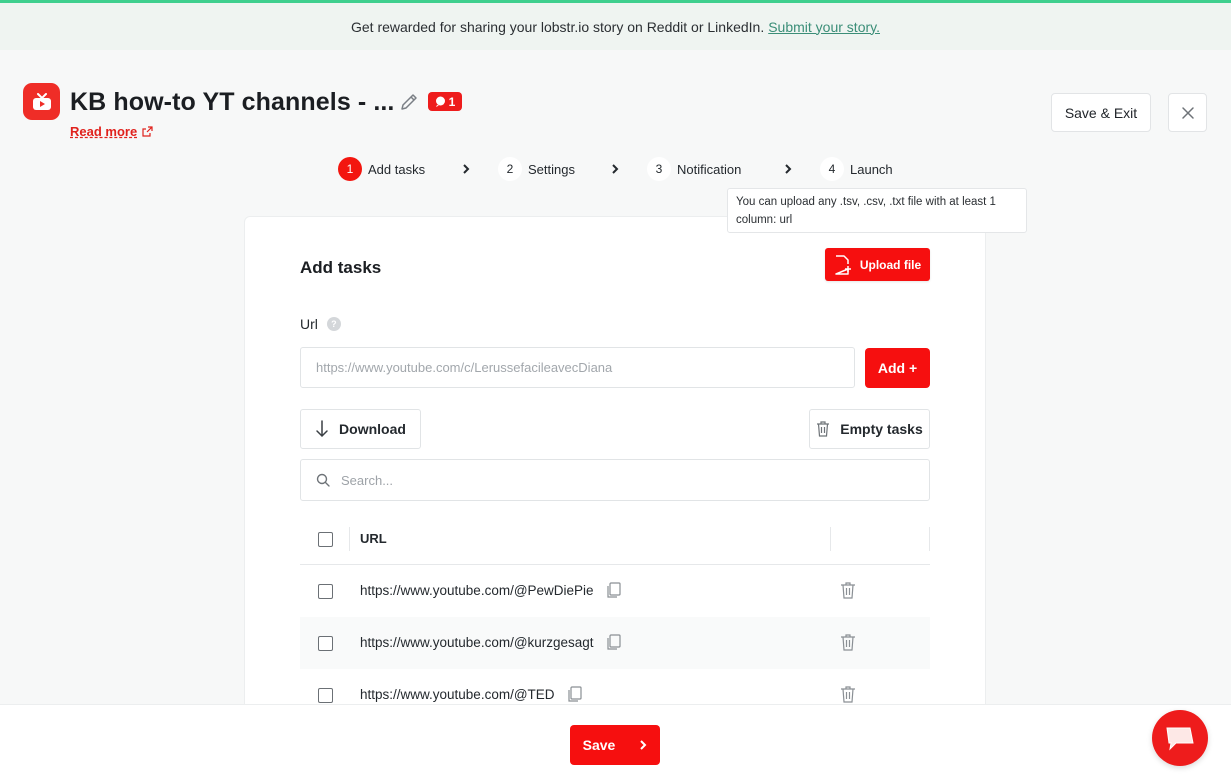 This screenshot has height=784, width=1231. I want to click on chat-icon, so click(440, 101).